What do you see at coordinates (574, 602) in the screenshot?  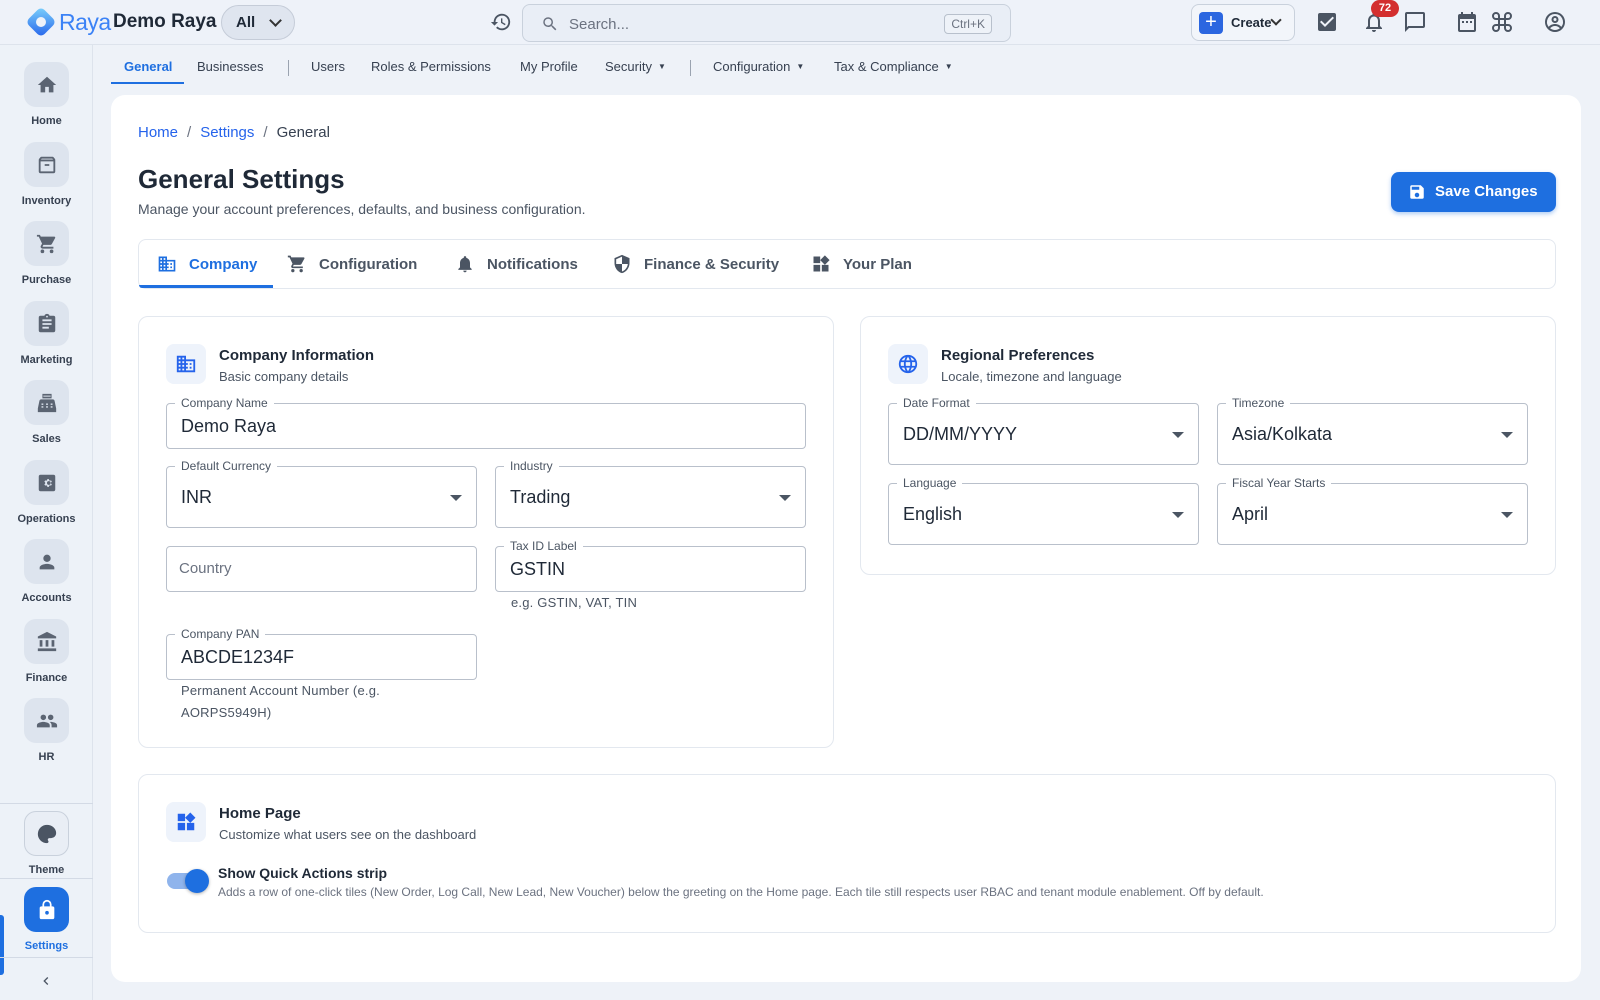 I see `tax-id-helper-text: e.g. GSTIN, VAT, TIN` at bounding box center [574, 602].